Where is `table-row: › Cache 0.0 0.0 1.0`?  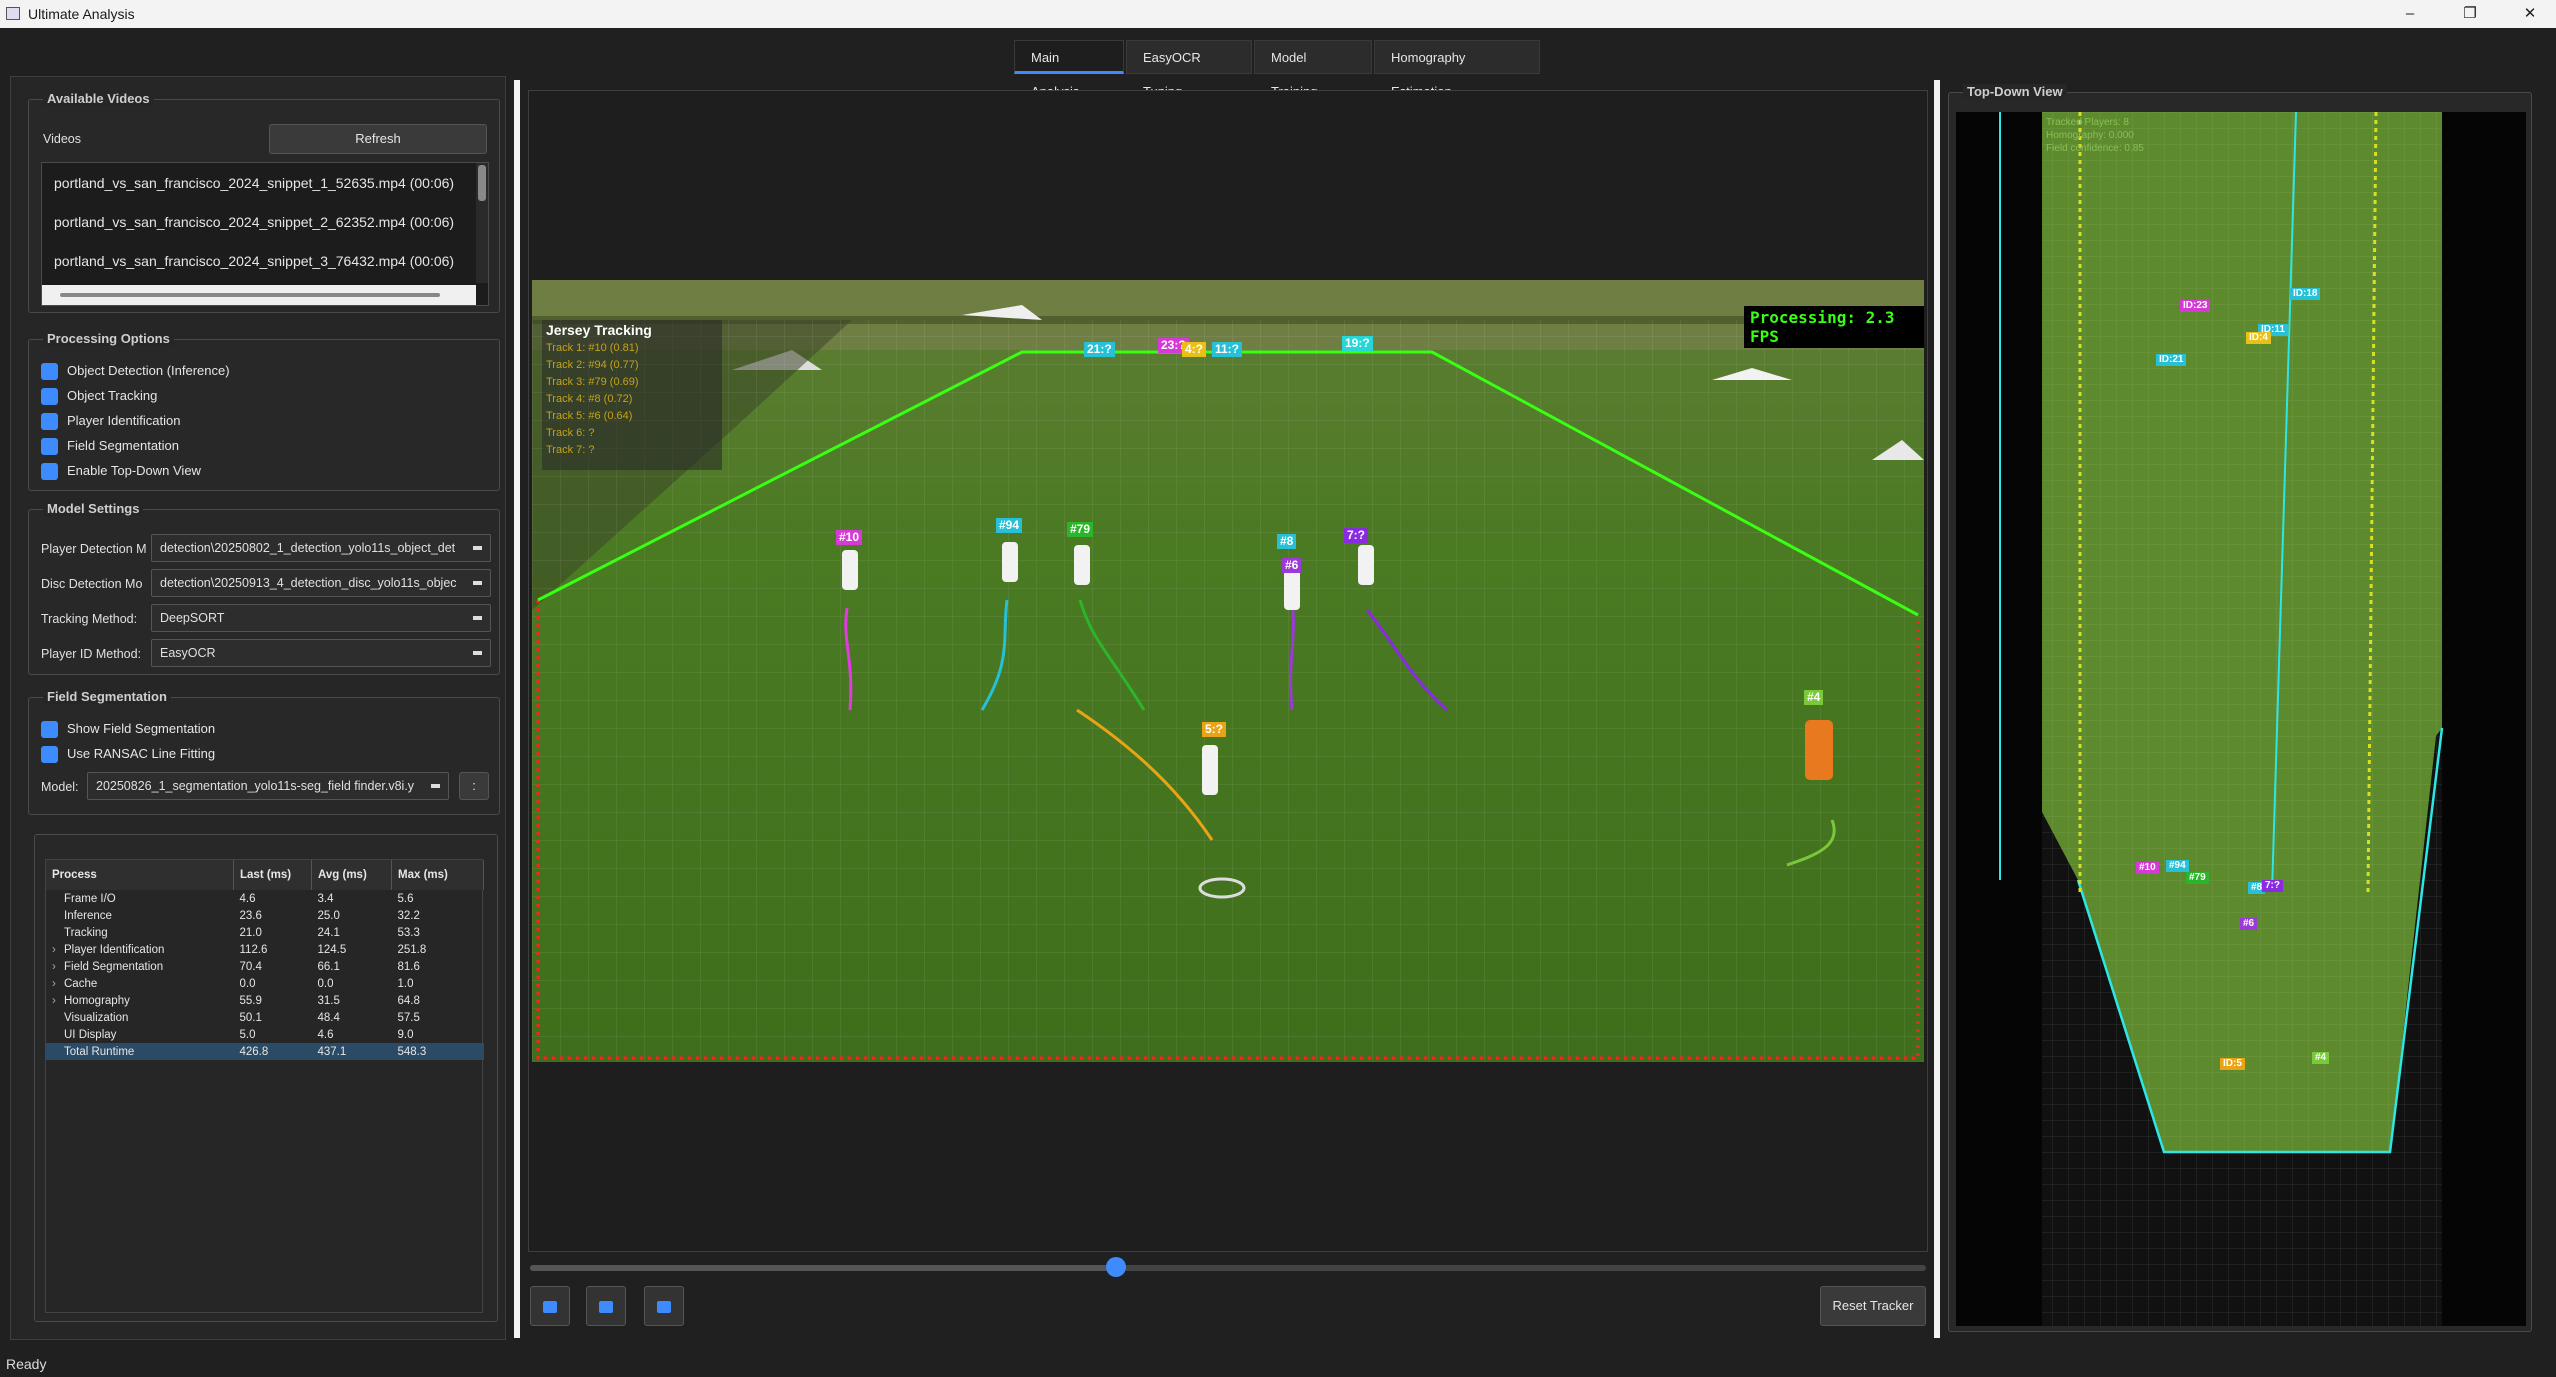
table-row: › Cache 0.0 0.0 1.0 is located at coordinates (265, 983).